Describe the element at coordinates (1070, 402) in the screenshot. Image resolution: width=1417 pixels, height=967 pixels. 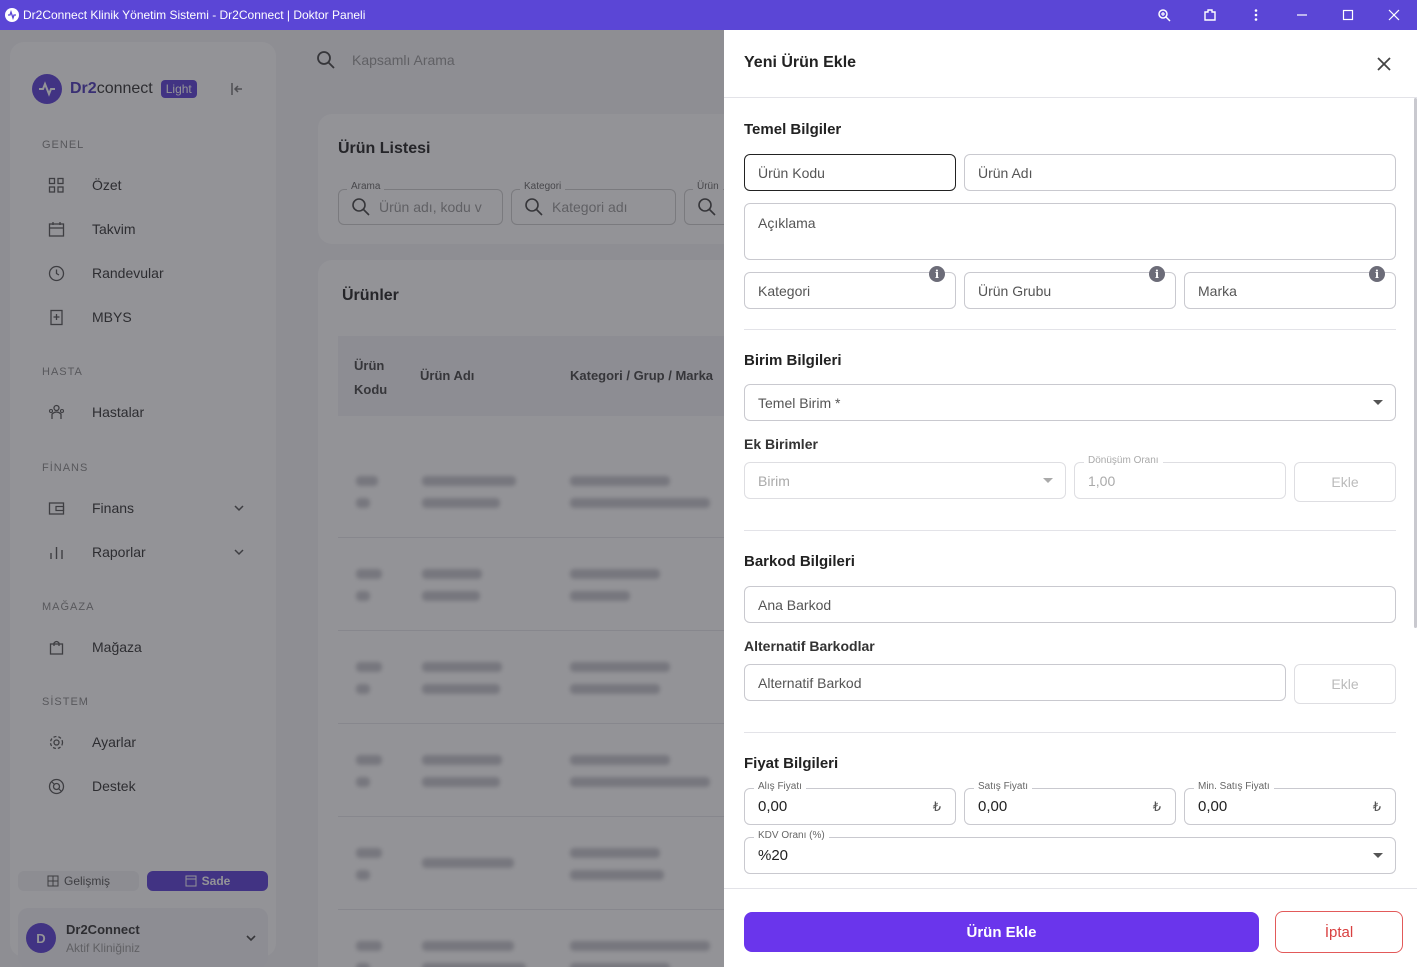
I see `base-unit-select: Temel Birim *` at that location.